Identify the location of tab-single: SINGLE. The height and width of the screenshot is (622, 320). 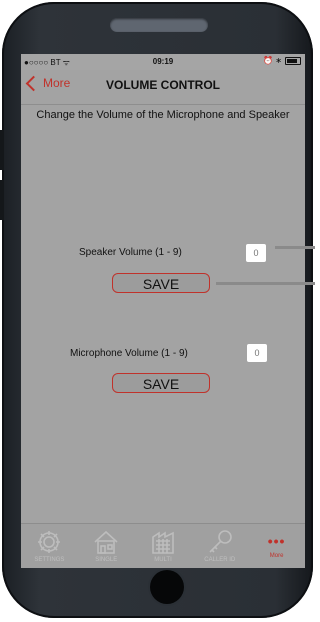
(106, 546).